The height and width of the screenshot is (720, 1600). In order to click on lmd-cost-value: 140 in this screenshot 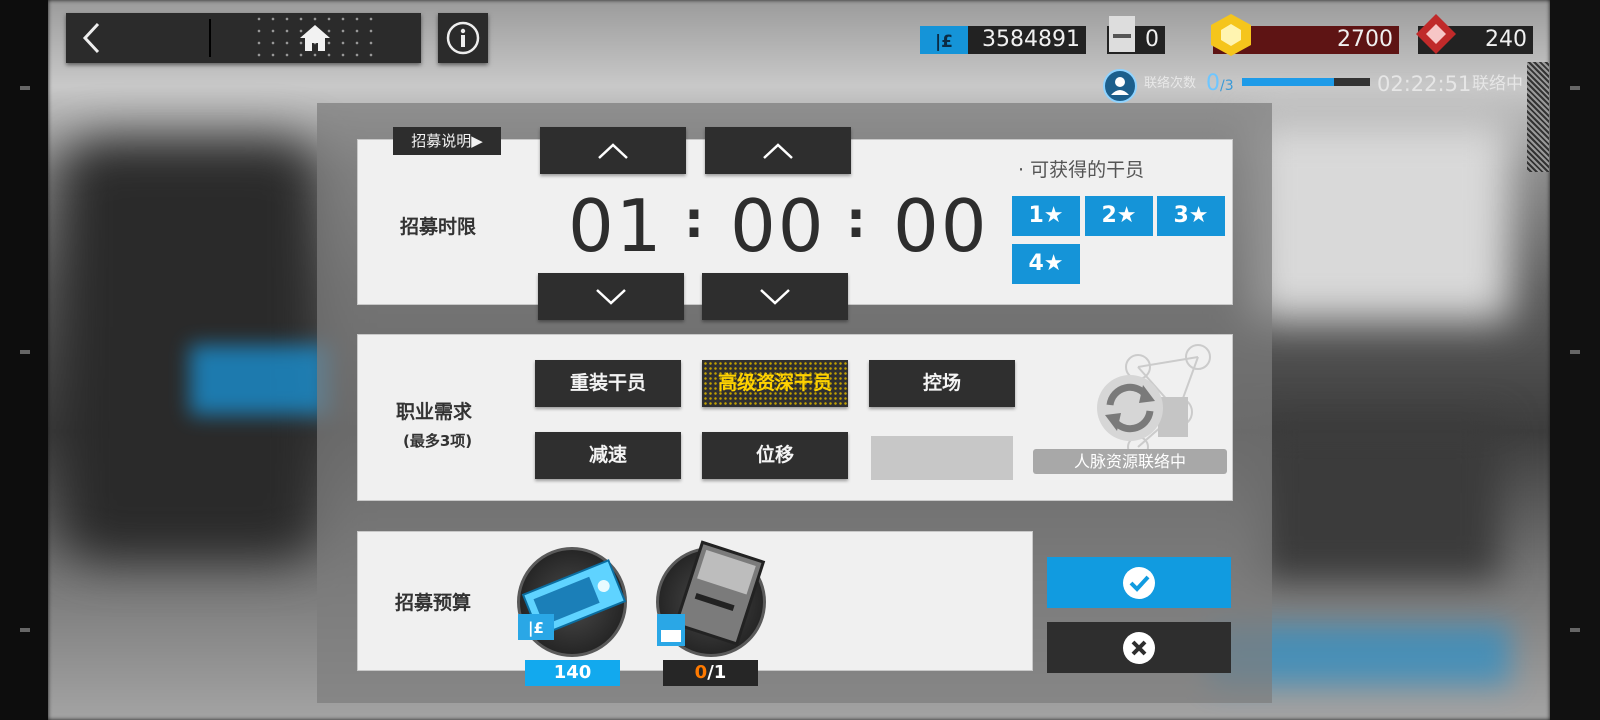, I will do `click(572, 673)`.